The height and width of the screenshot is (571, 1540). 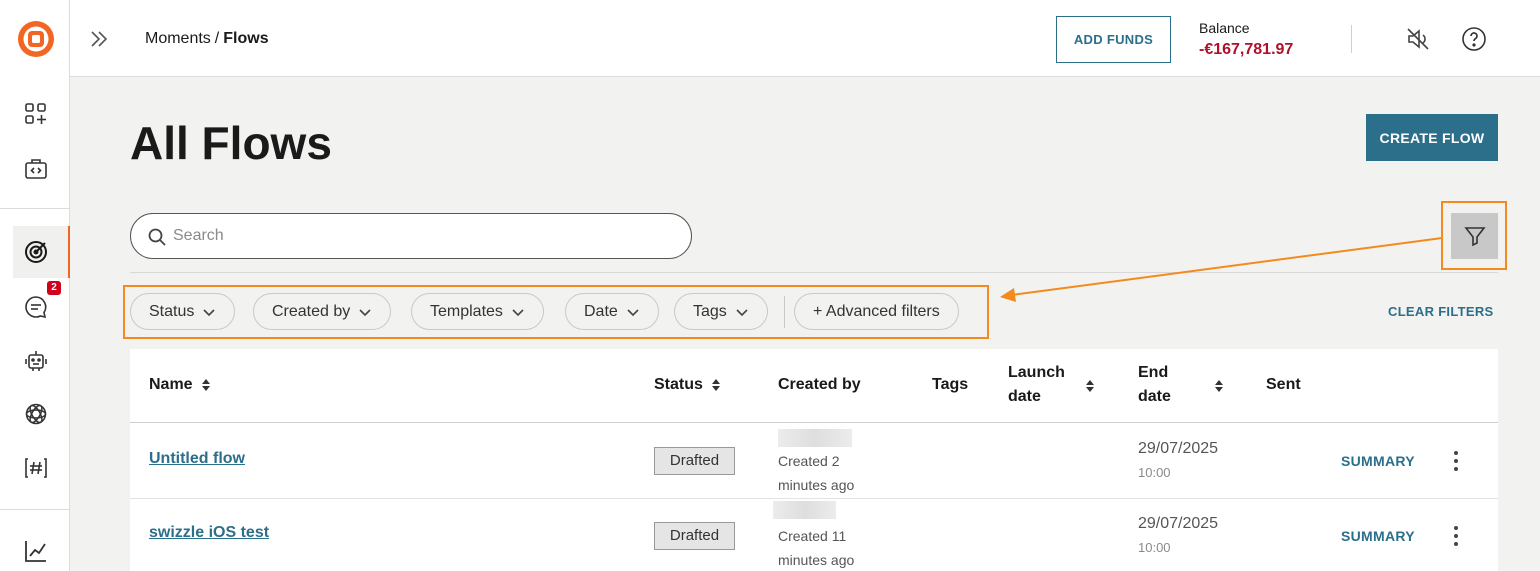 What do you see at coordinates (36, 39) in the screenshot?
I see `brand-logo-icon` at bounding box center [36, 39].